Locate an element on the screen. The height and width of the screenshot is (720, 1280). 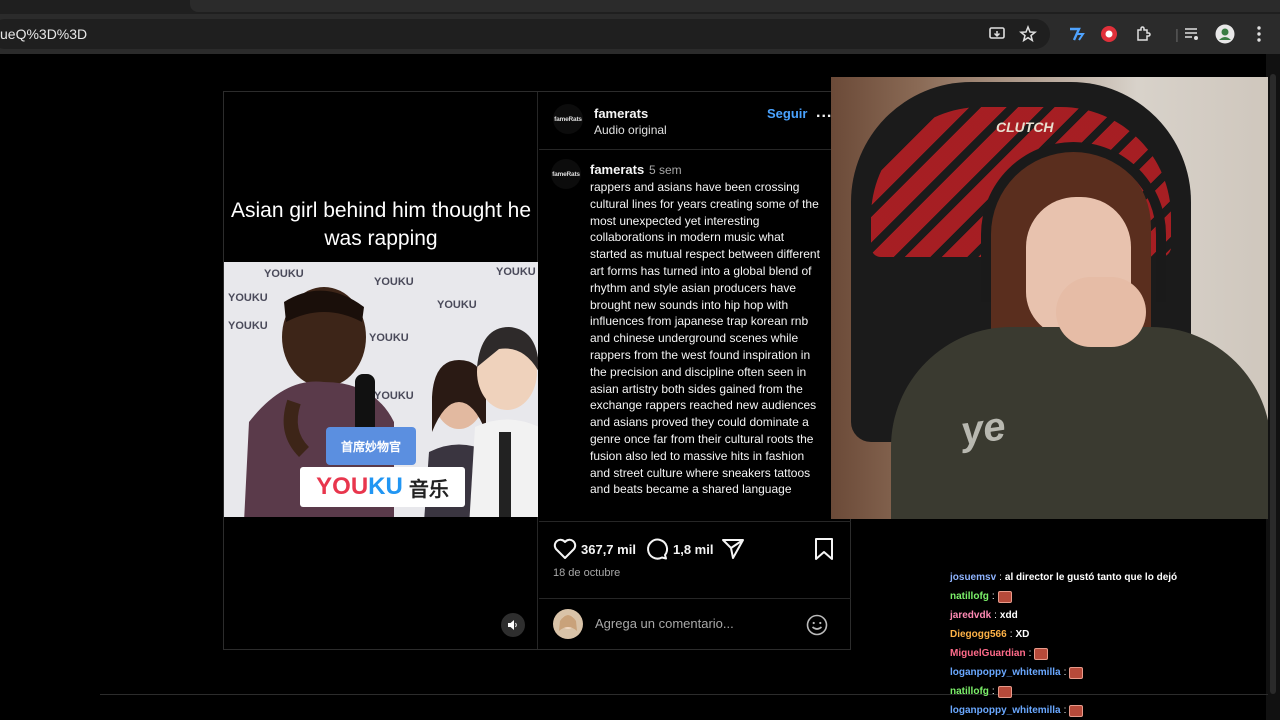
chat-text: XD is located at coordinates (1022, 634).